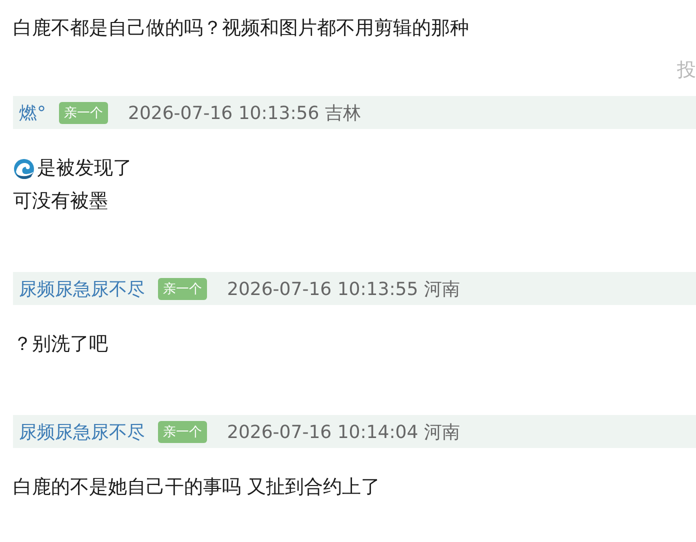  I want to click on comment-text: 是被发现了, so click(84, 168).